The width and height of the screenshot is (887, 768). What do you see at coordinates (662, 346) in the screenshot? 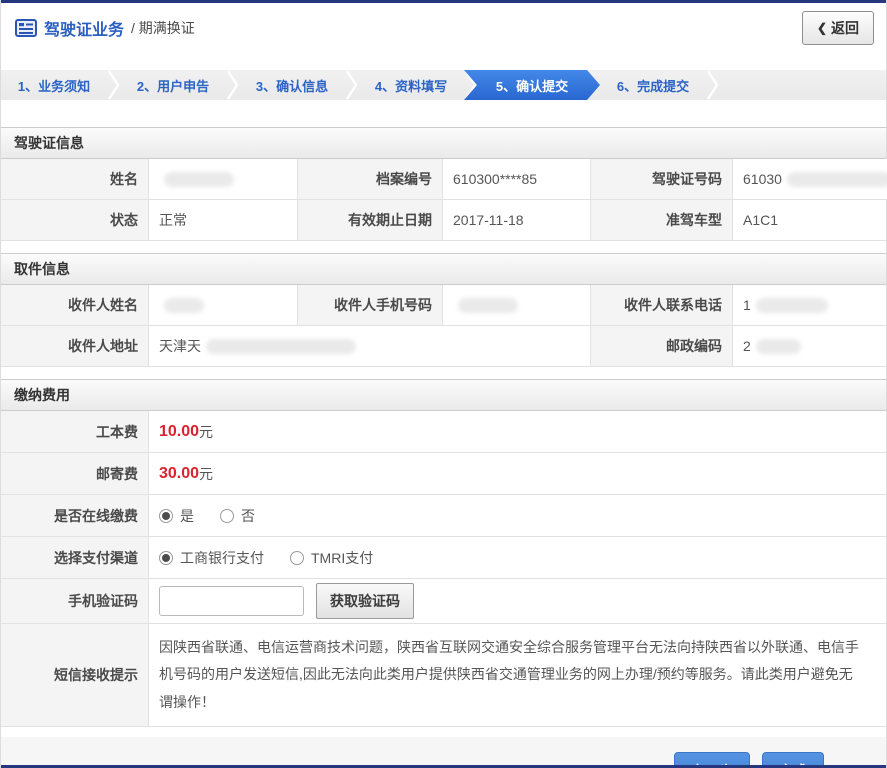
I see `postal-code-label: 邮政编码` at bounding box center [662, 346].